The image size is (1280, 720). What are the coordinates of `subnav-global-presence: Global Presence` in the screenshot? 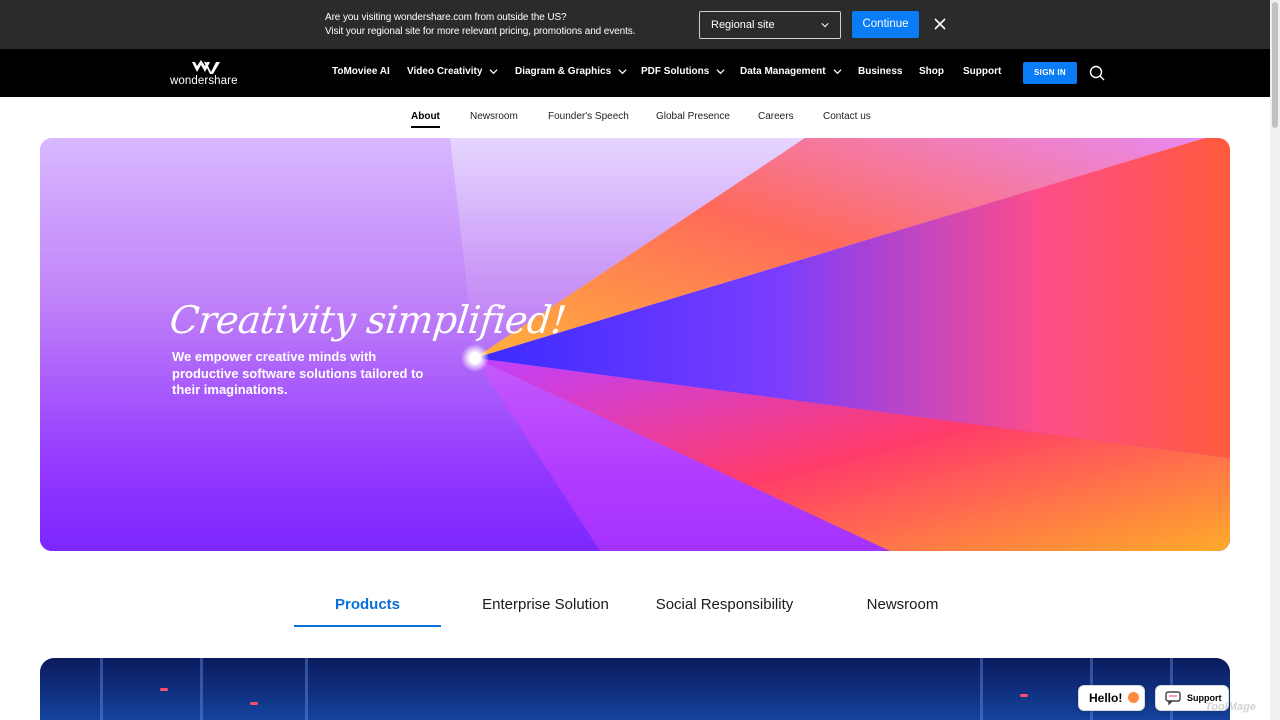 It's located at (693, 116).